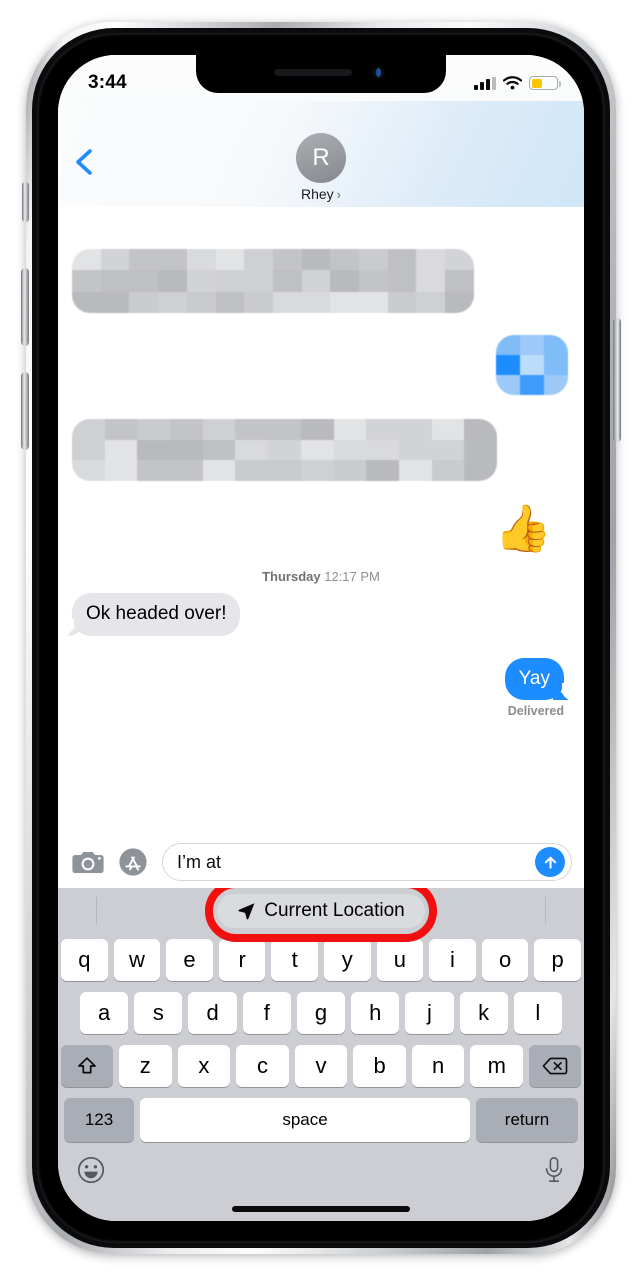 The height and width of the screenshot is (1274, 642). I want to click on key-h: h, so click(375, 1013).